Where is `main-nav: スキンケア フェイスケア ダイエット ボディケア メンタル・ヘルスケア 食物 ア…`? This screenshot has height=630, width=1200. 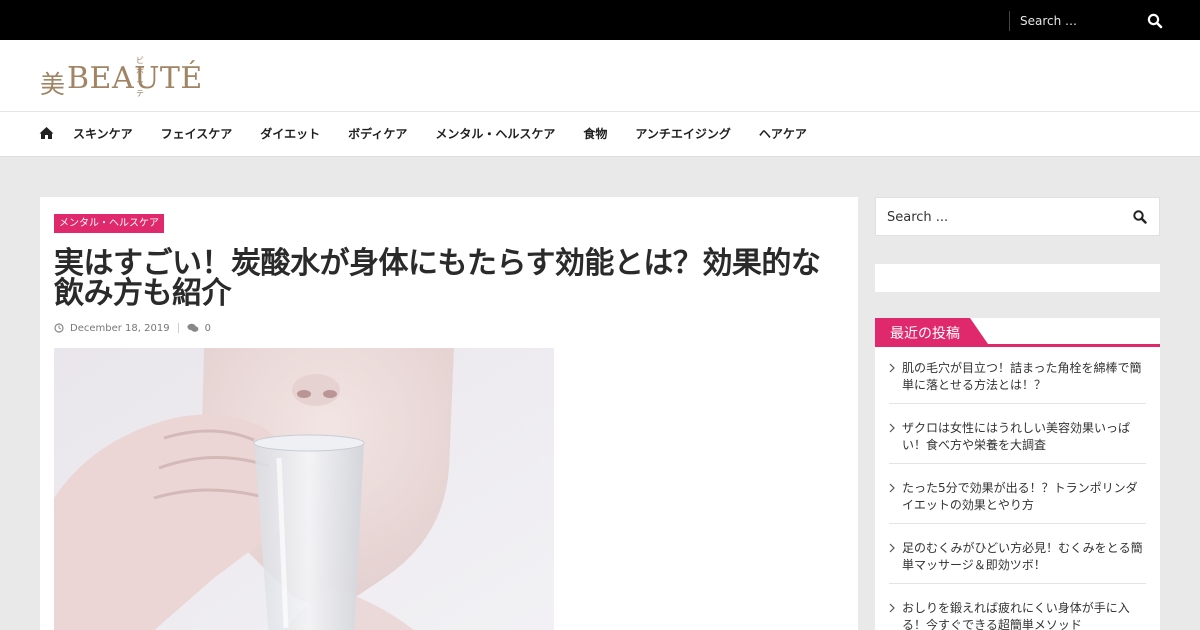 main-nav: スキンケア フェイスケア ダイエット ボディケア メンタル・ヘルスケア 食物 ア… is located at coordinates (600, 134).